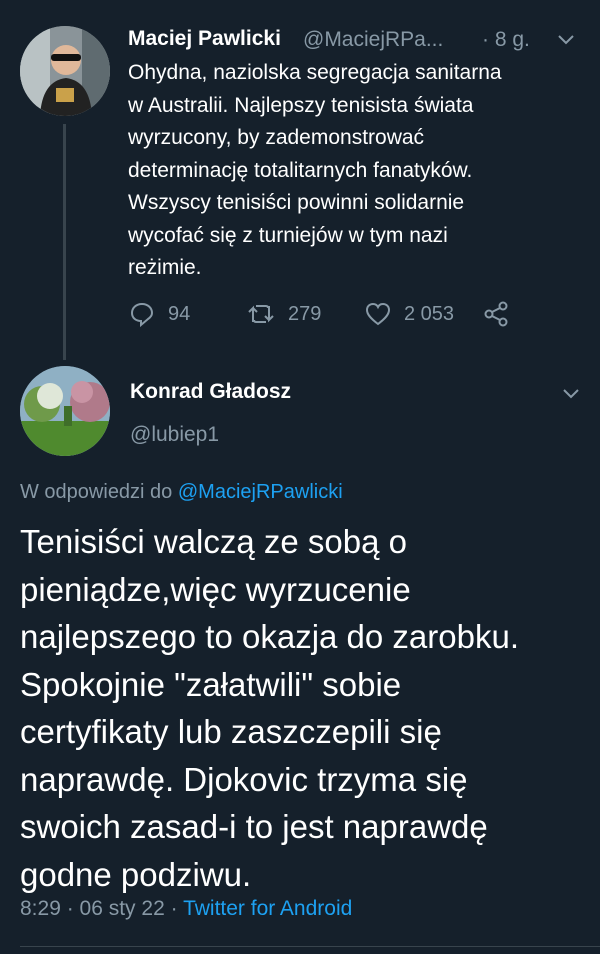 This screenshot has height=954, width=600. Describe the element at coordinates (174, 435) in the screenshot. I see `author-handle: @lubiep1` at that location.